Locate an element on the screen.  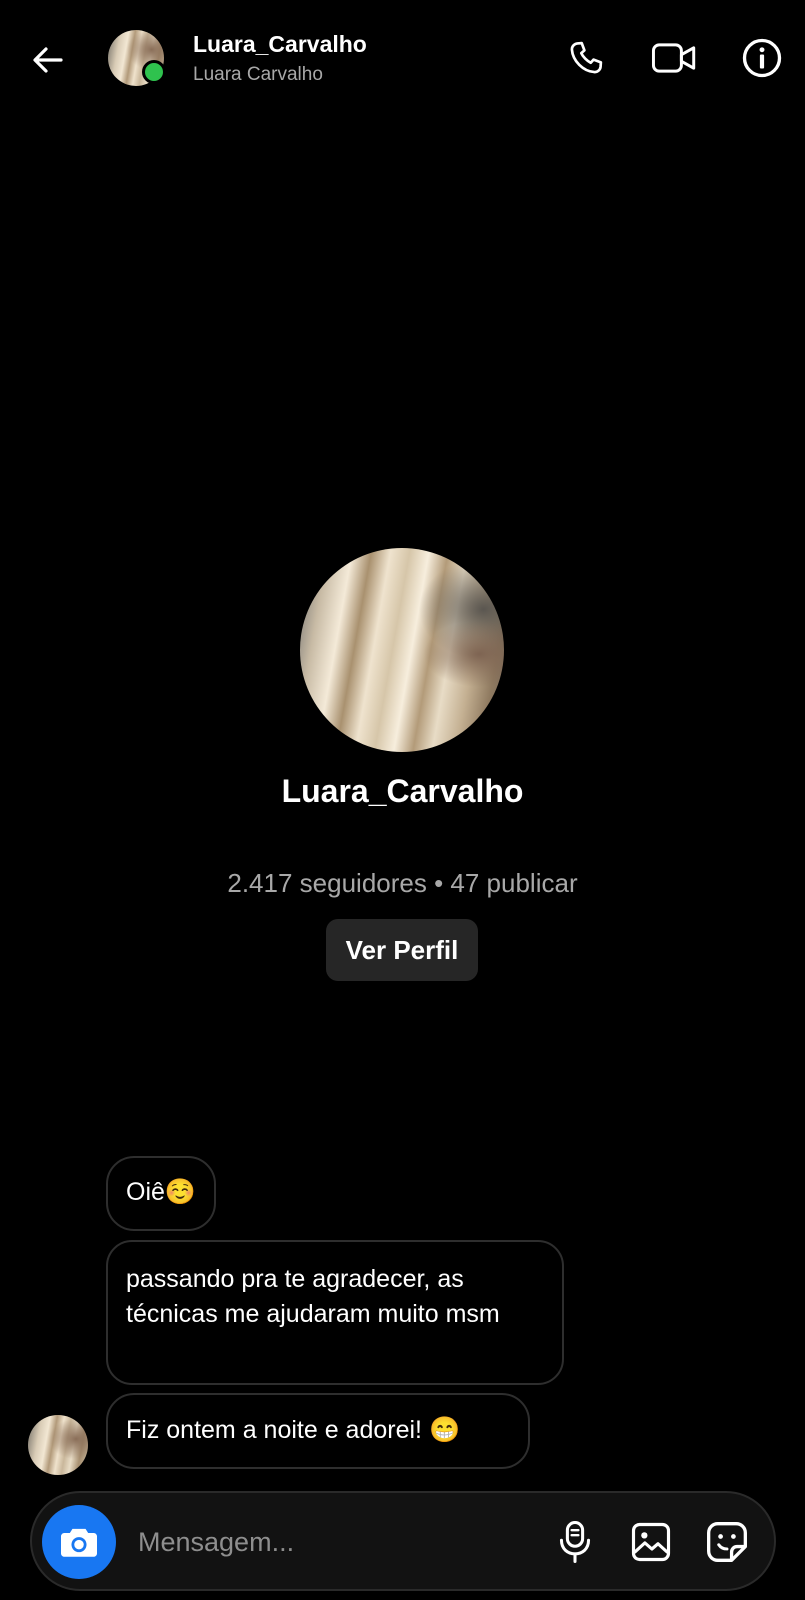
phone-icon is located at coordinates (586, 57).